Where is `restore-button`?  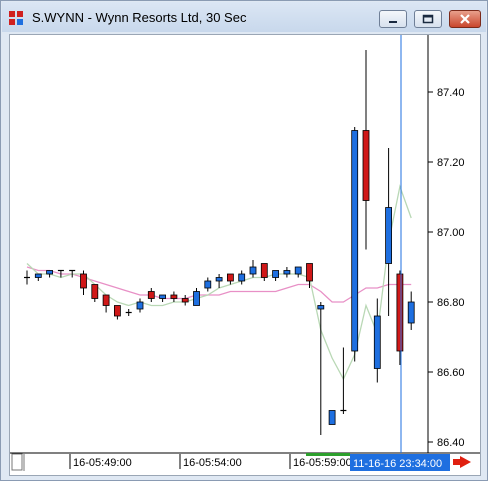 restore-button is located at coordinates (428, 19).